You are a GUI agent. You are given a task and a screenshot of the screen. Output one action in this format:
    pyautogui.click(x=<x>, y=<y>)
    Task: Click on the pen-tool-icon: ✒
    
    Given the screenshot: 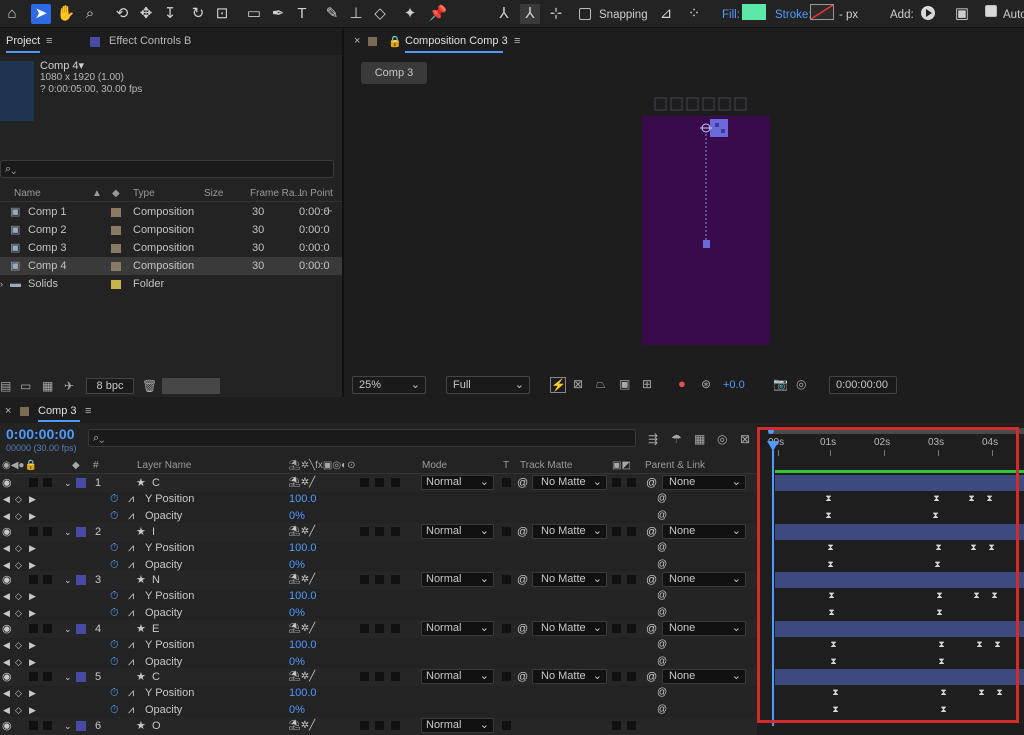 What is the action you would take?
    pyautogui.click(x=278, y=14)
    